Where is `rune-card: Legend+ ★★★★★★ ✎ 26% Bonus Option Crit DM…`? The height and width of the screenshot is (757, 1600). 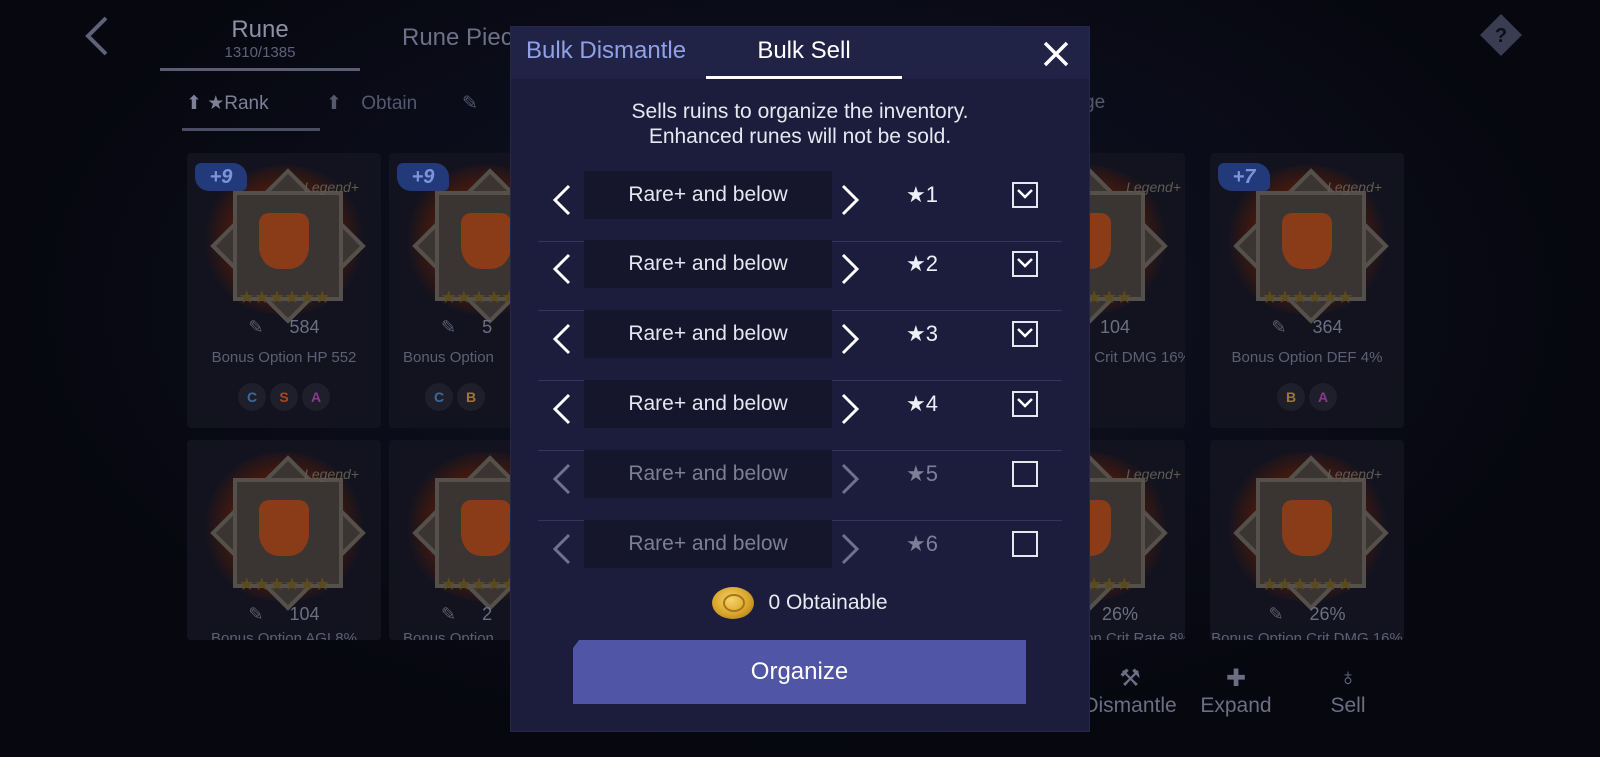 rune-card: Legend+ ★★★★★★ ✎ 26% Bonus Option Crit DM… is located at coordinates (1307, 540).